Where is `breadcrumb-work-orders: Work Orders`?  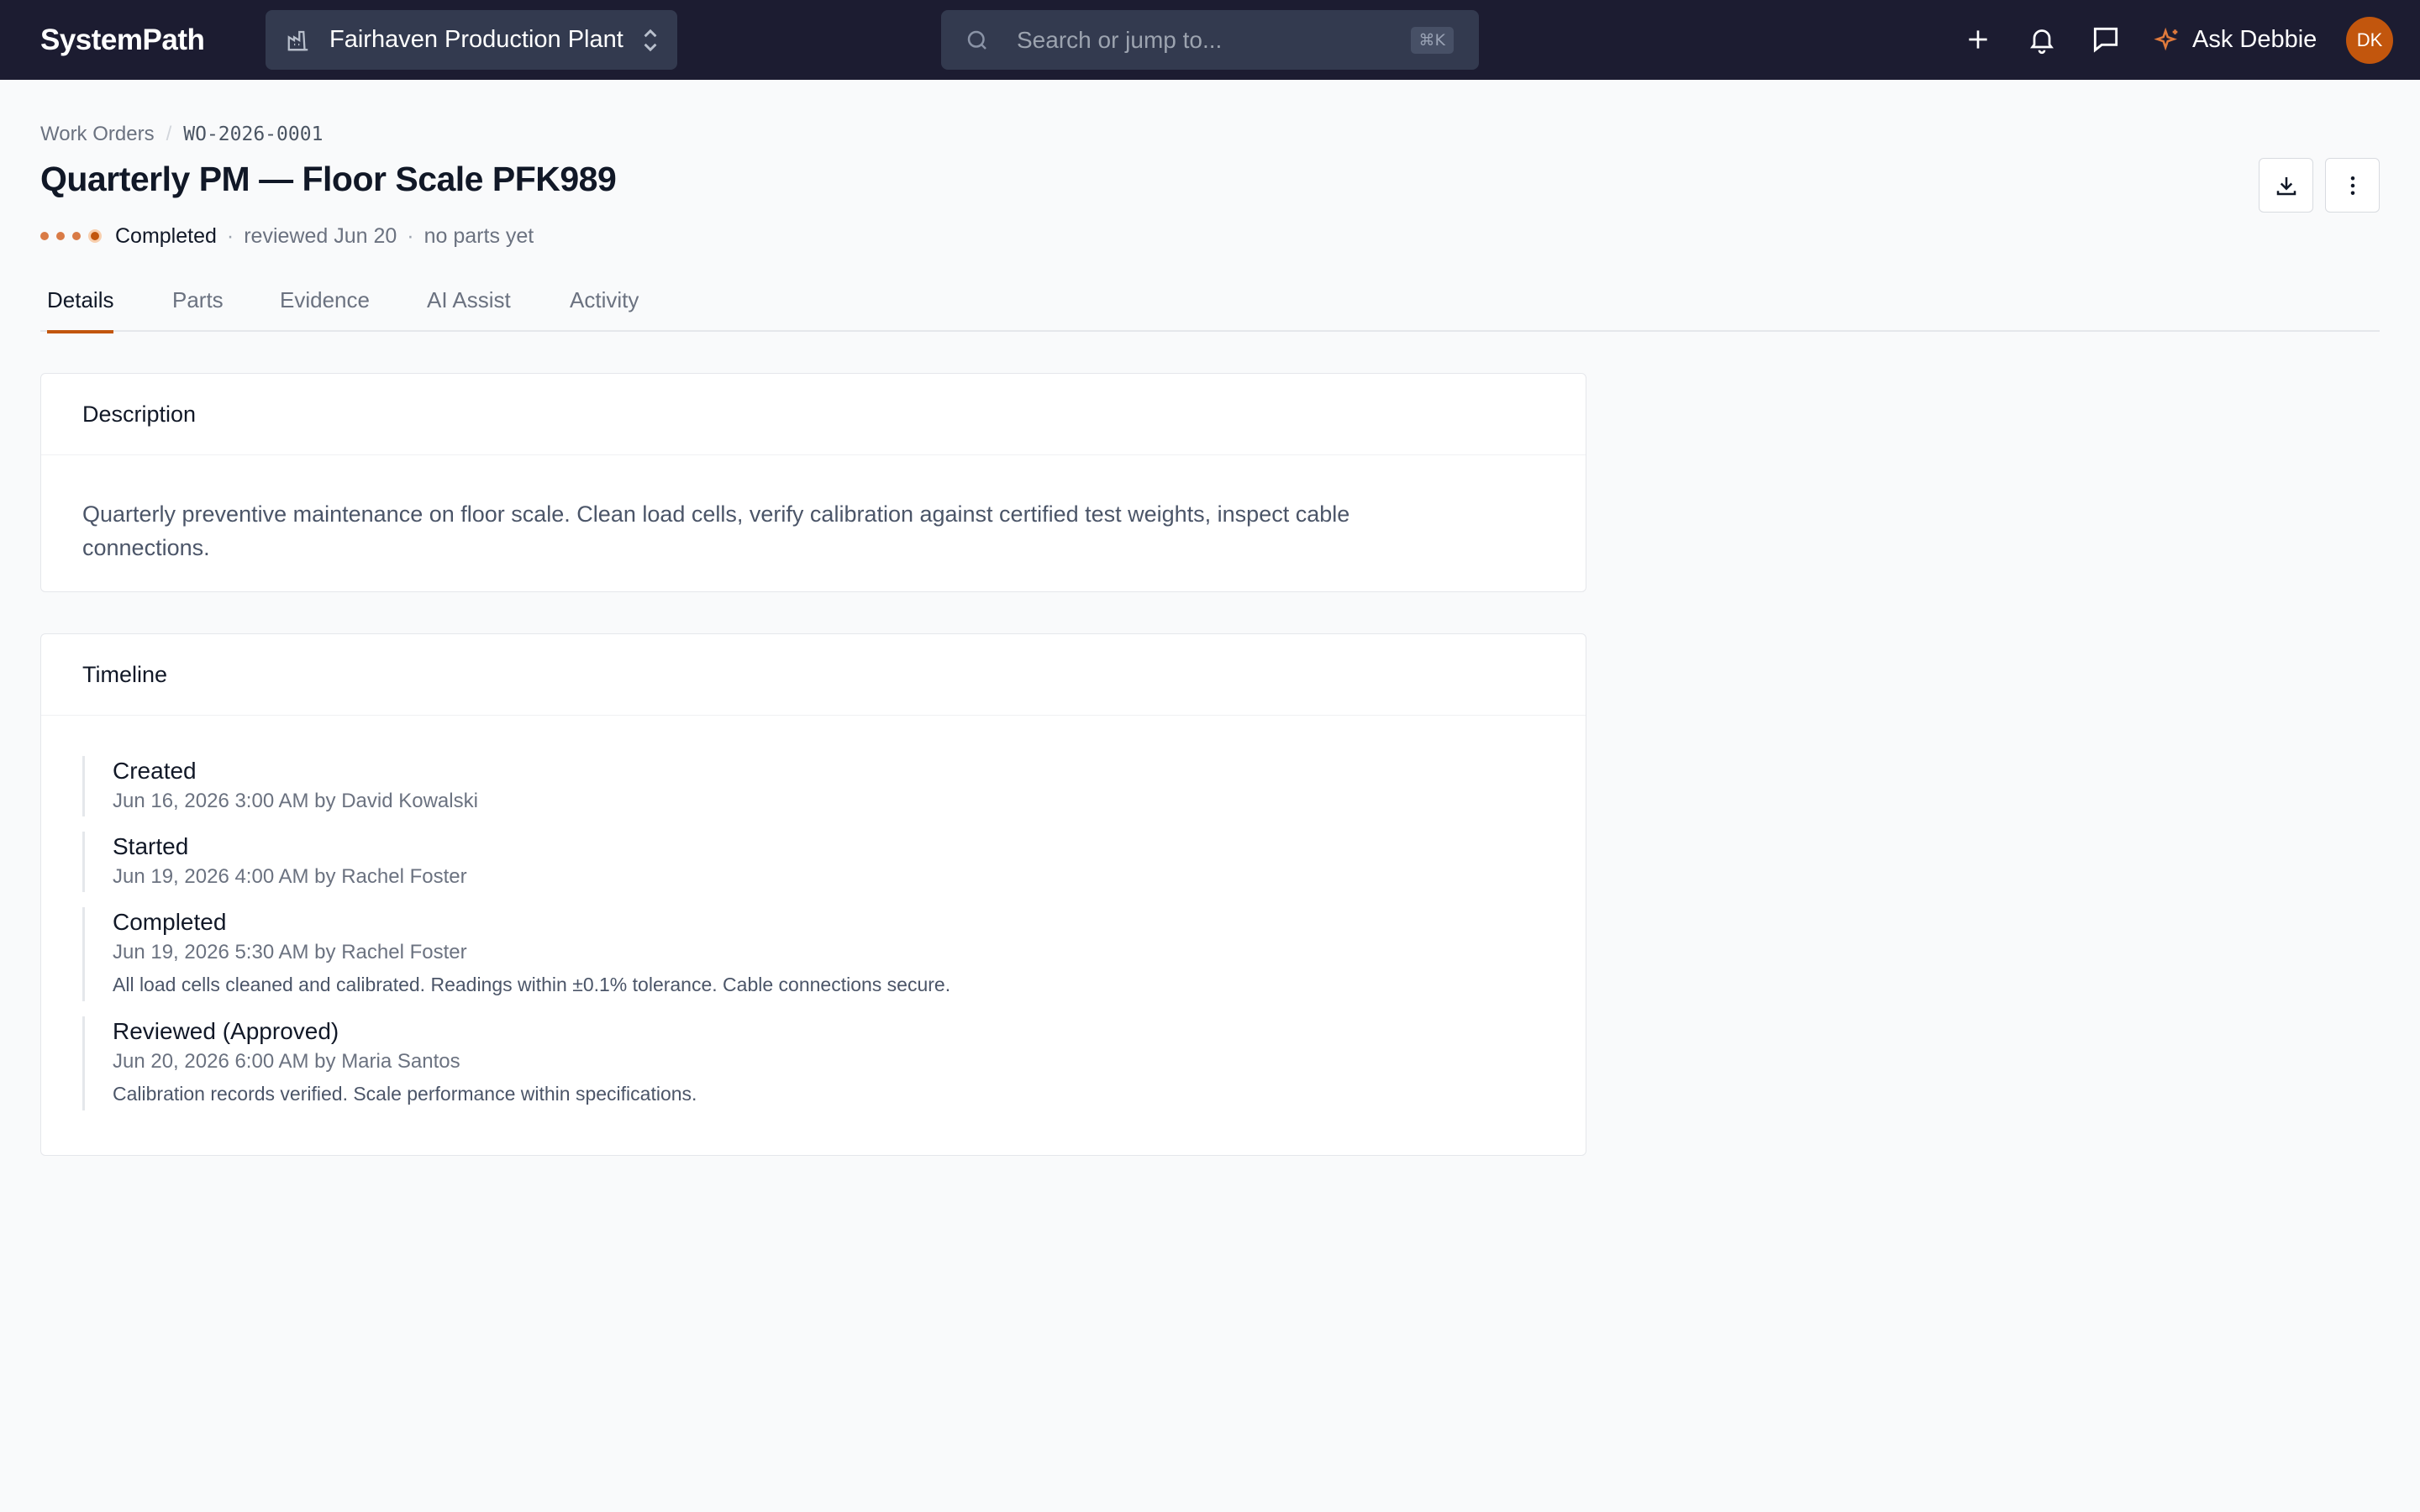
breadcrumb-work-orders: Work Orders is located at coordinates (97, 134).